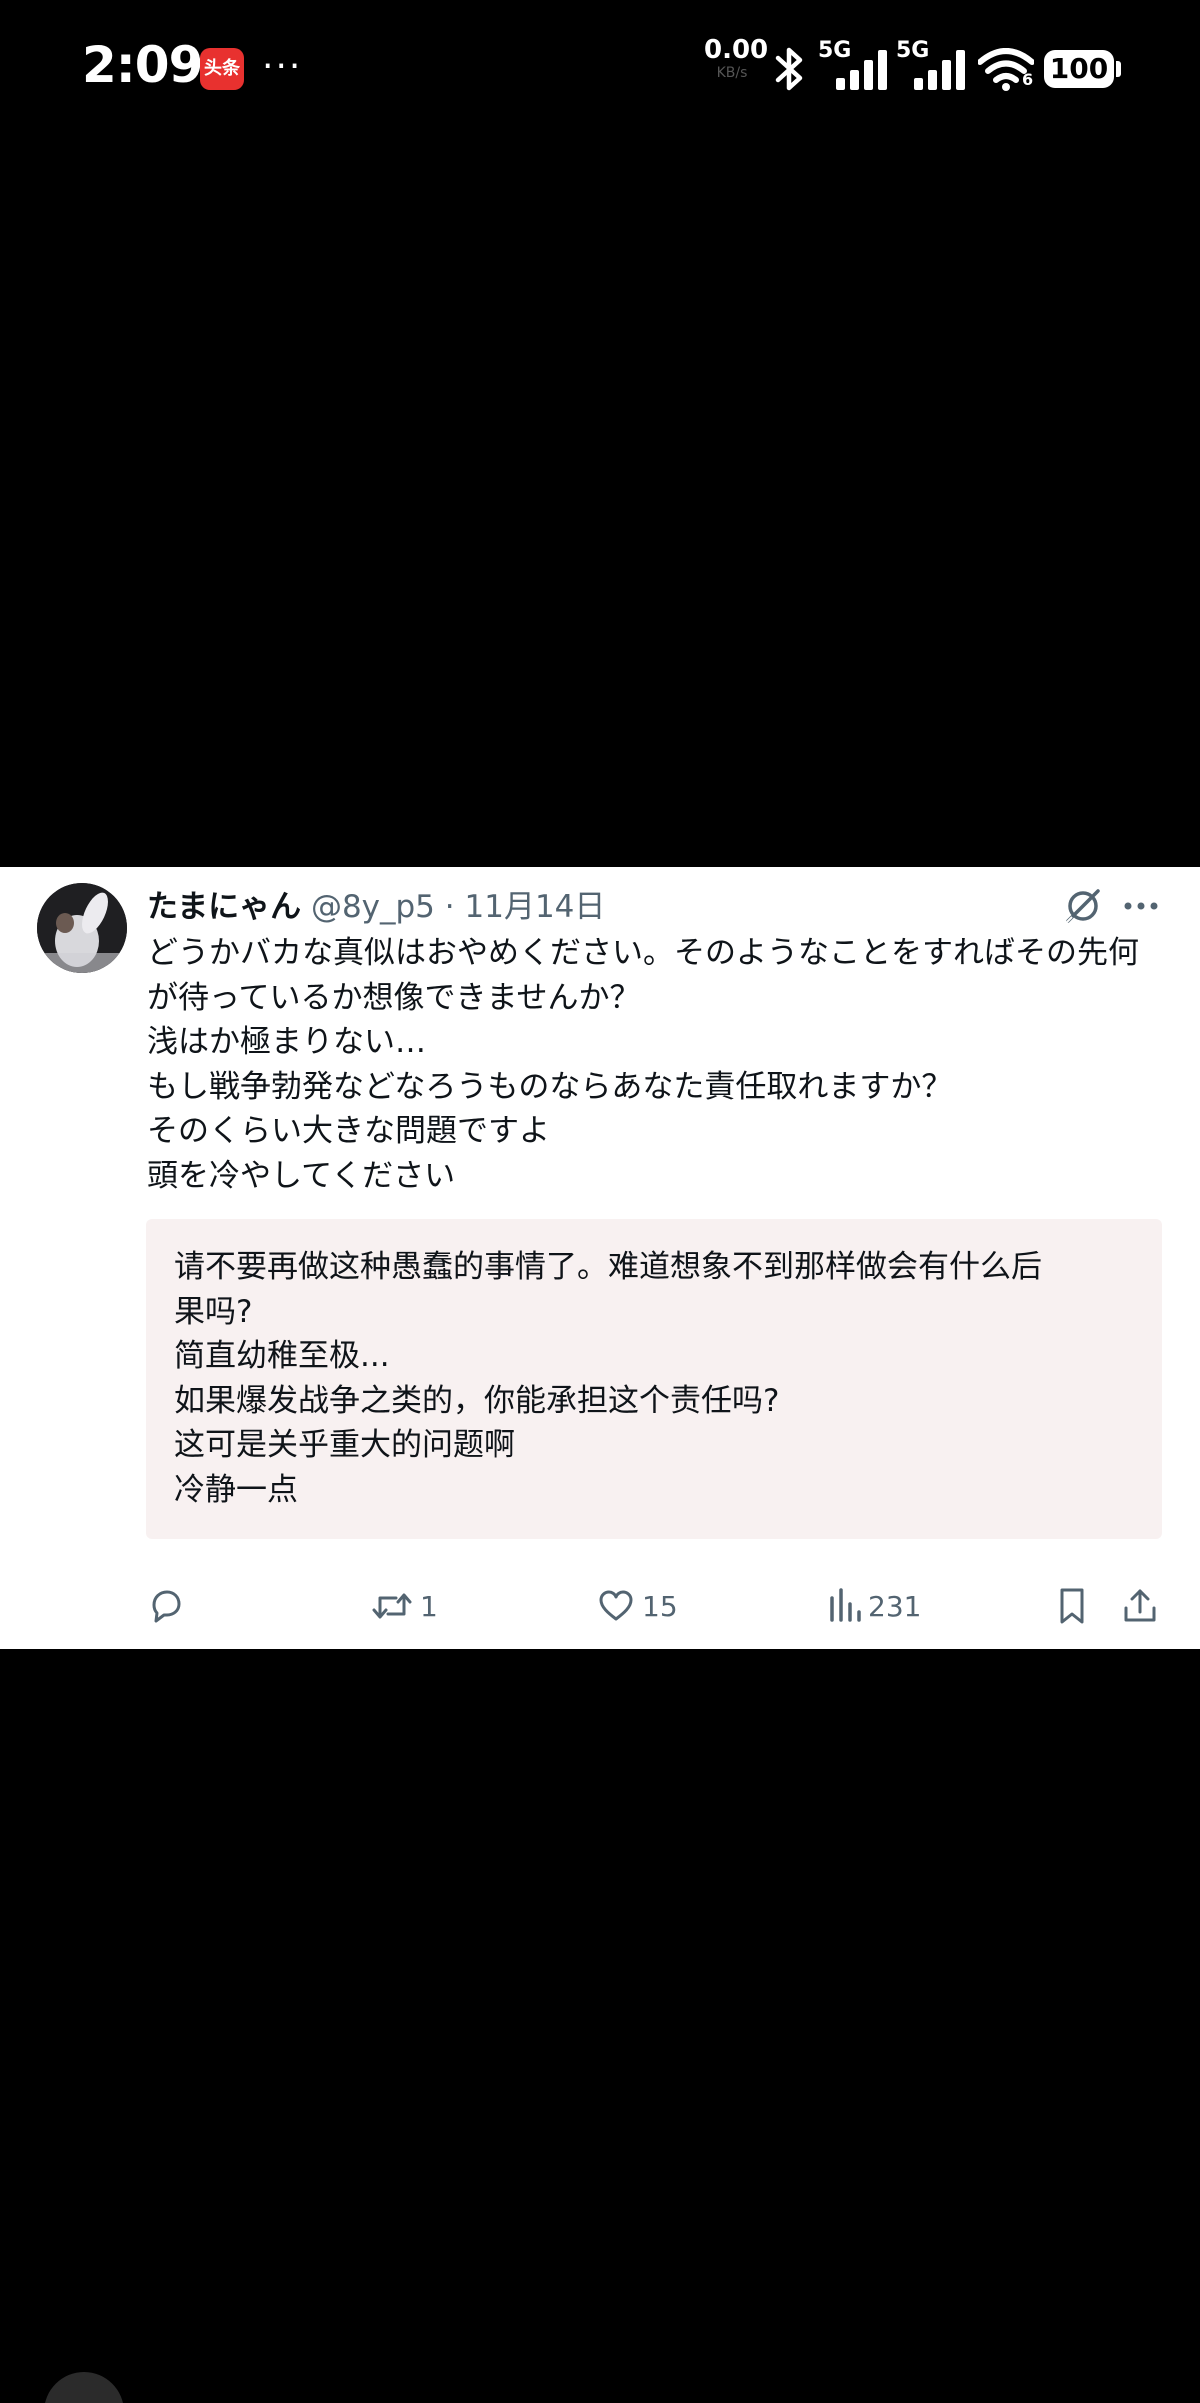 This screenshot has width=1200, height=2403. I want to click on battery-icon, so click(1118, 69).